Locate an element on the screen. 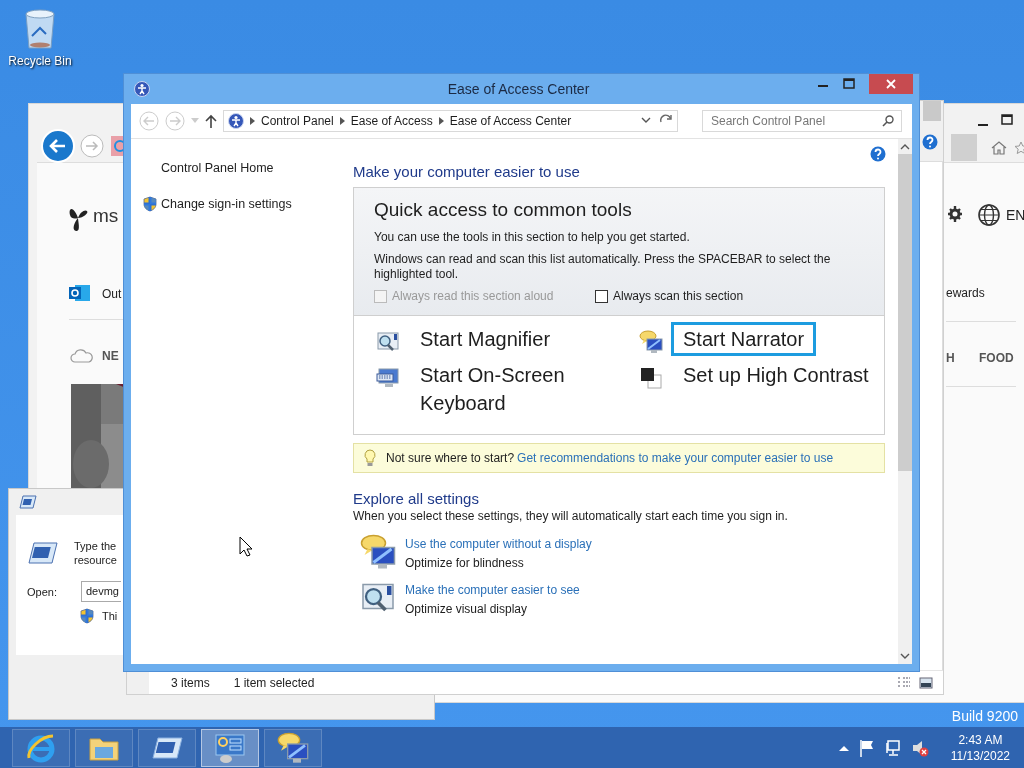 The image size is (1024, 768). sidebar-link: Control Panel Home is located at coordinates (217, 168).